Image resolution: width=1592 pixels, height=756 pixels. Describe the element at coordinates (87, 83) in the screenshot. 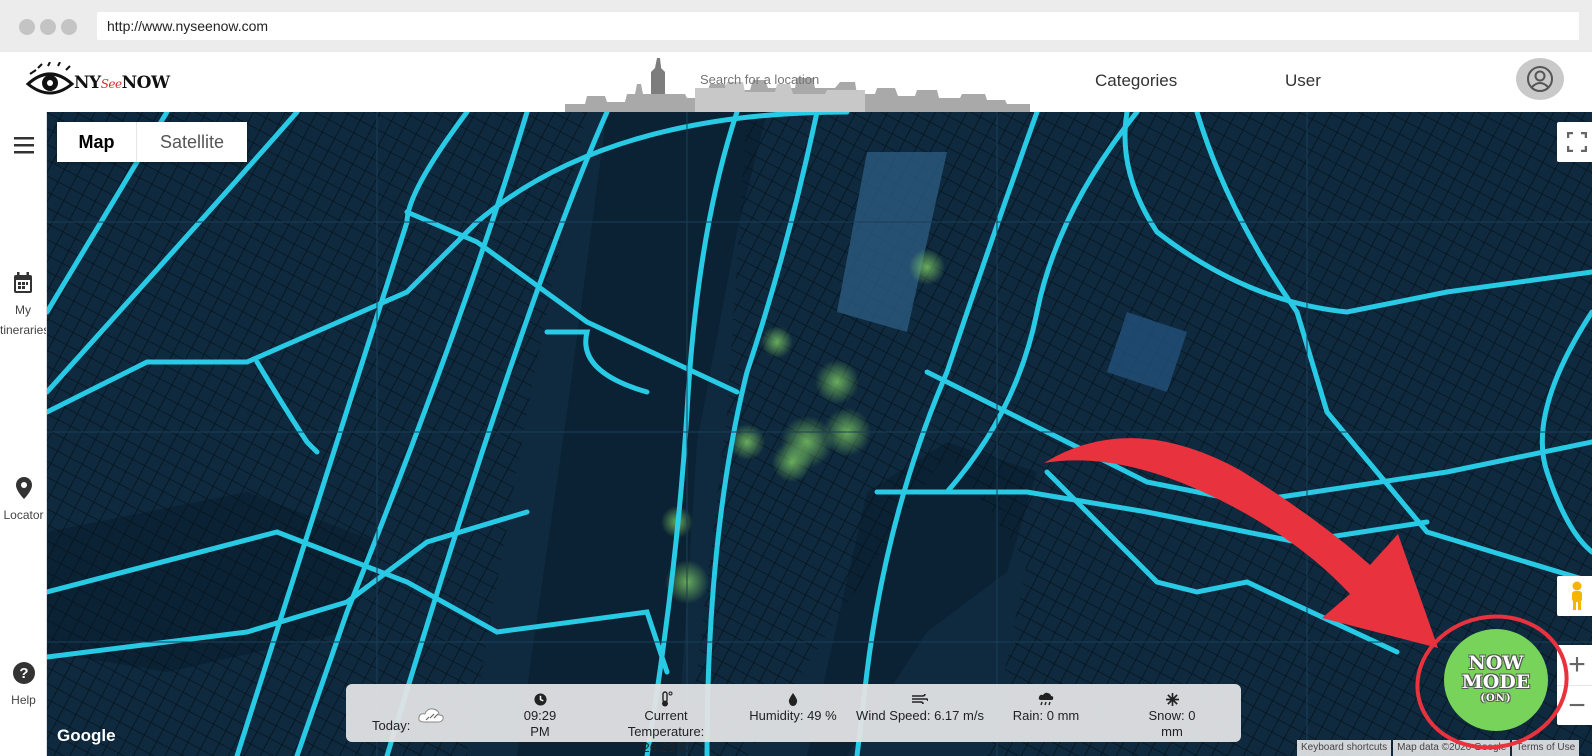

I see `logo-ny-text: NY` at that location.